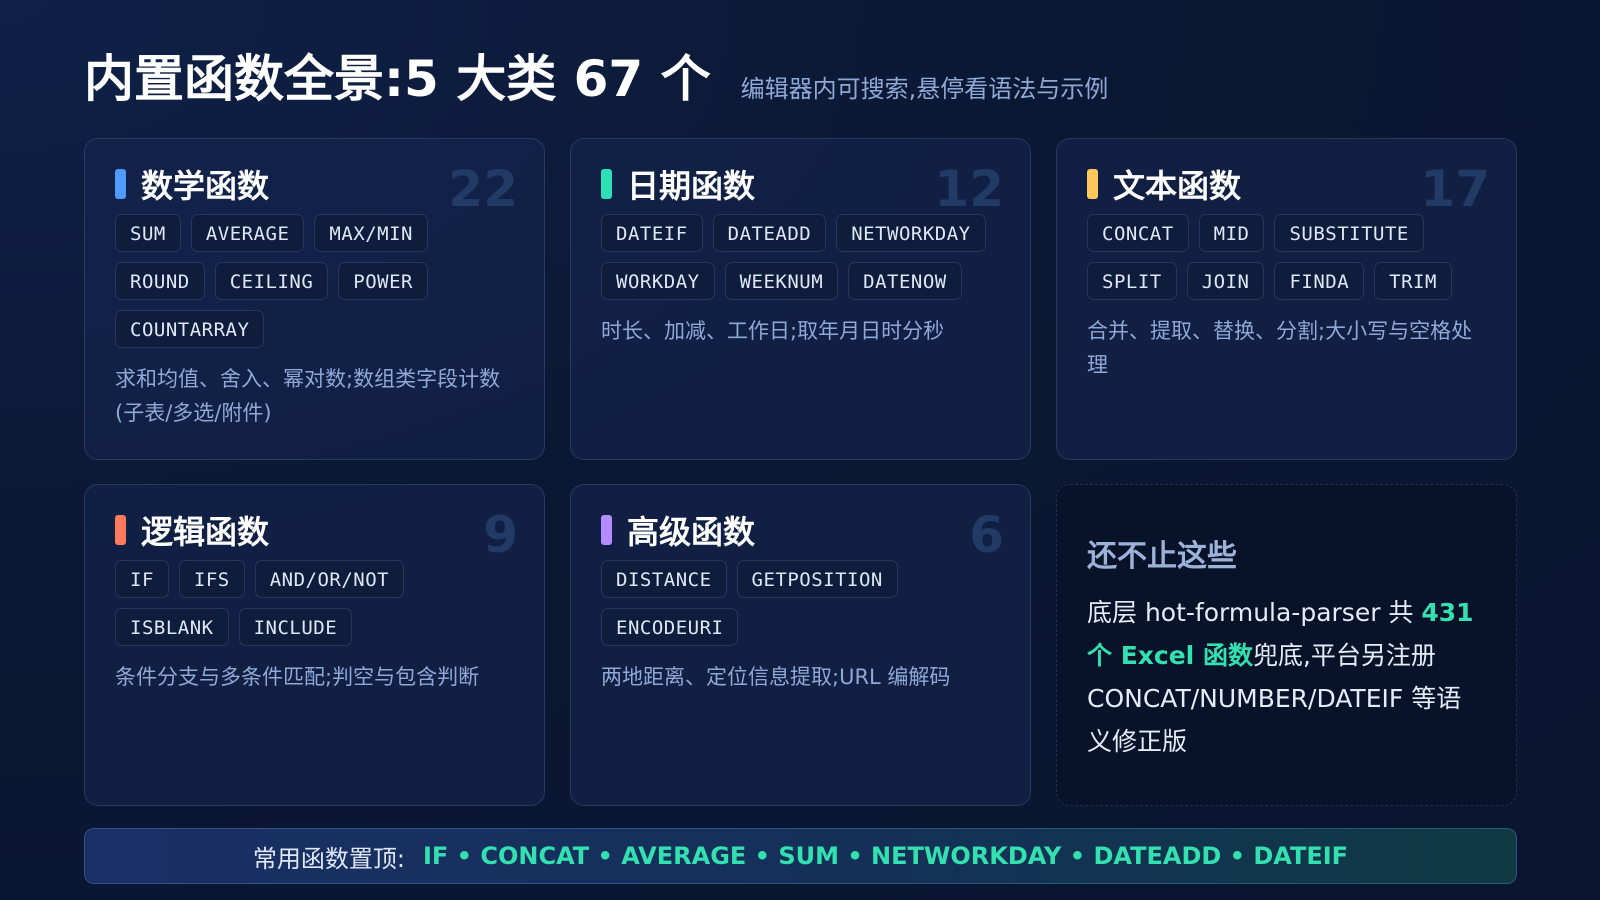 Image resolution: width=1600 pixels, height=900 pixels. Describe the element at coordinates (652, 233) in the screenshot. I see `function-tag: DATEIF` at that location.